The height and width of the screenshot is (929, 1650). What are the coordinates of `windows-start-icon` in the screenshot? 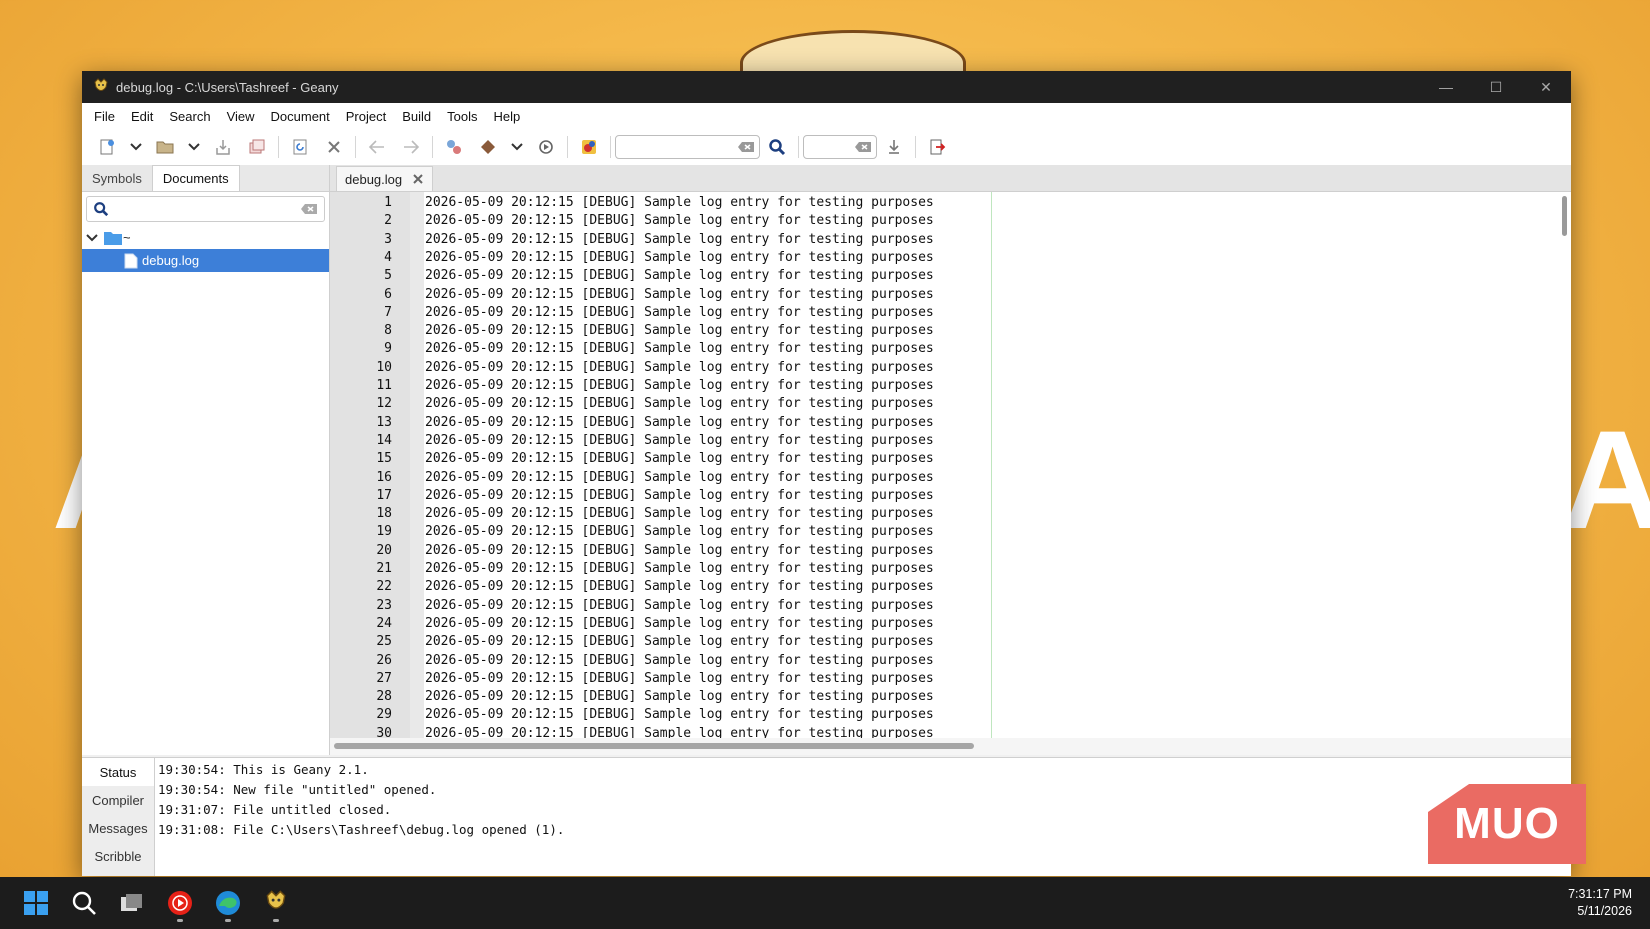 It's located at (36, 903).